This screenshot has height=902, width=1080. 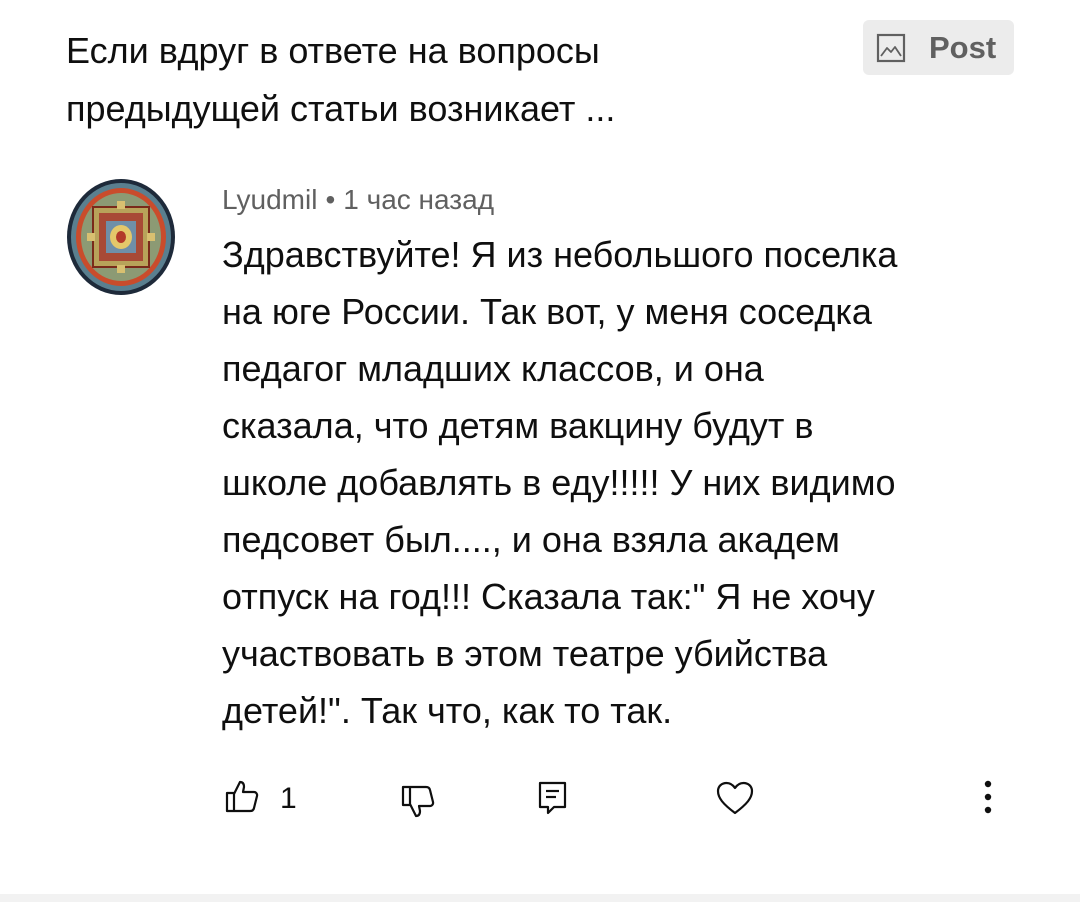 I want to click on thumbs-down-icon, so click(x=418, y=804).